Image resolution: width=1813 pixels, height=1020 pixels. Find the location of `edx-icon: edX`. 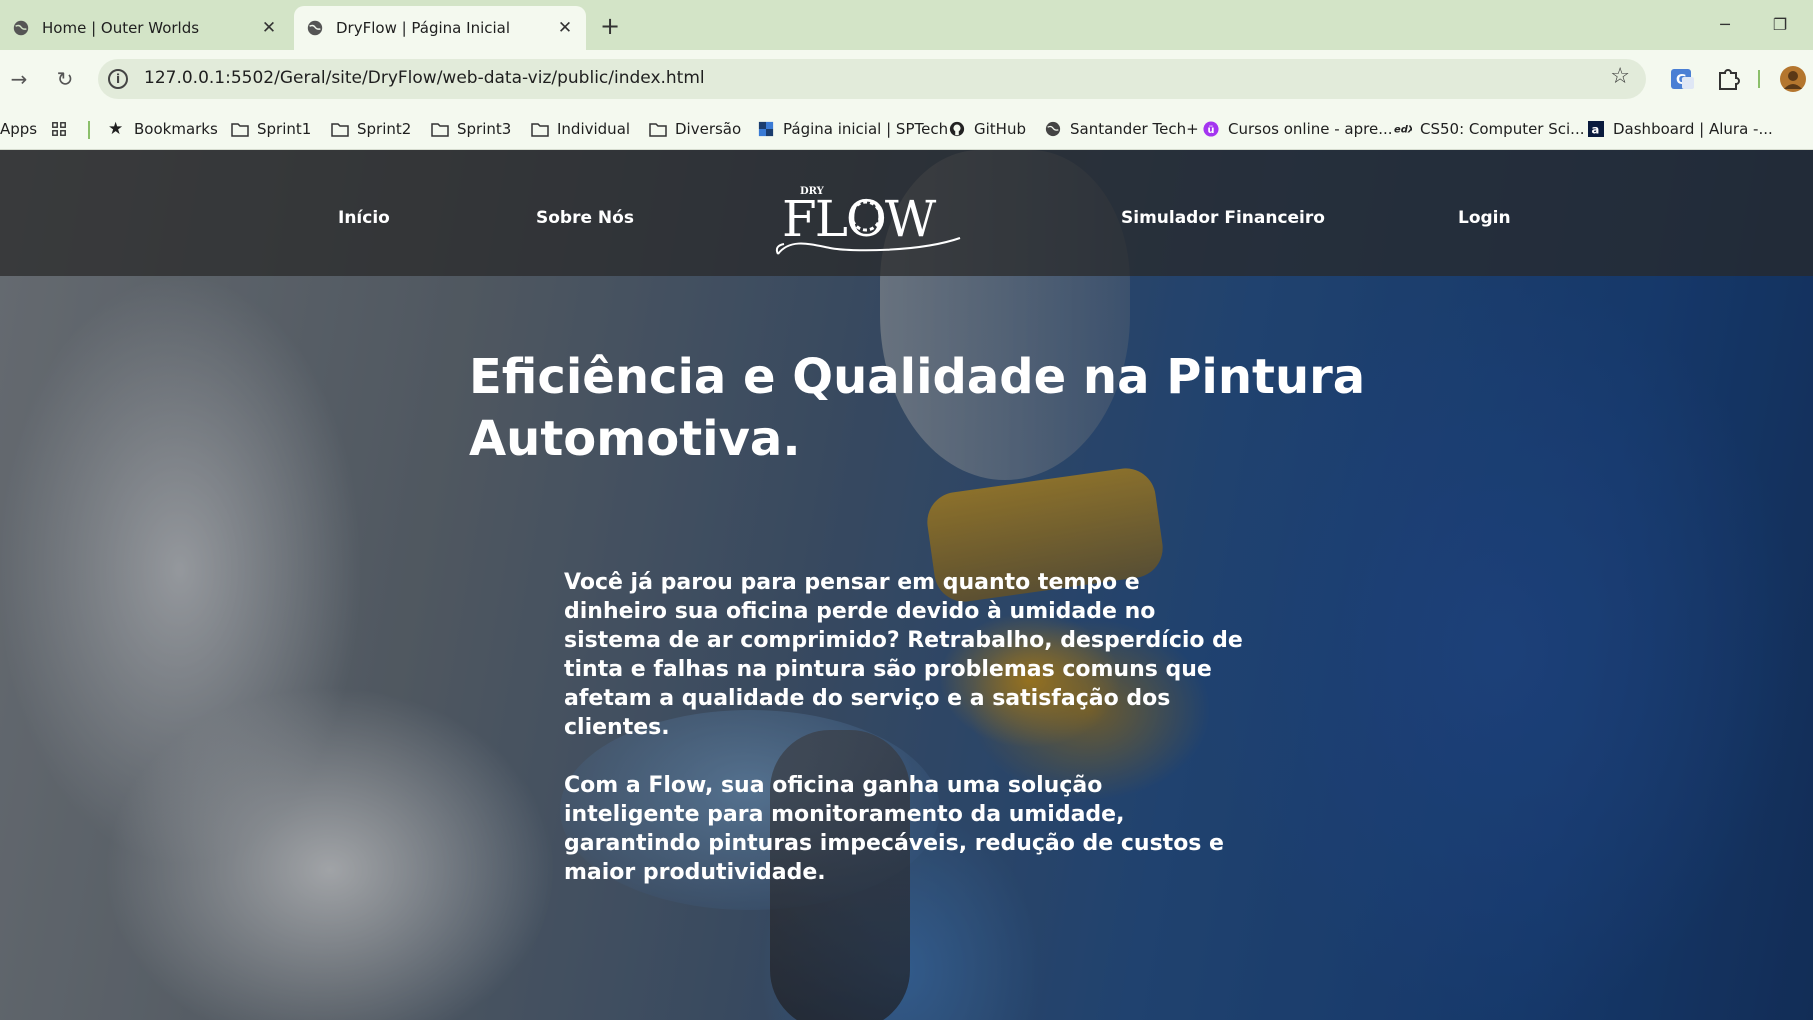

edx-icon: edX is located at coordinates (1403, 130).